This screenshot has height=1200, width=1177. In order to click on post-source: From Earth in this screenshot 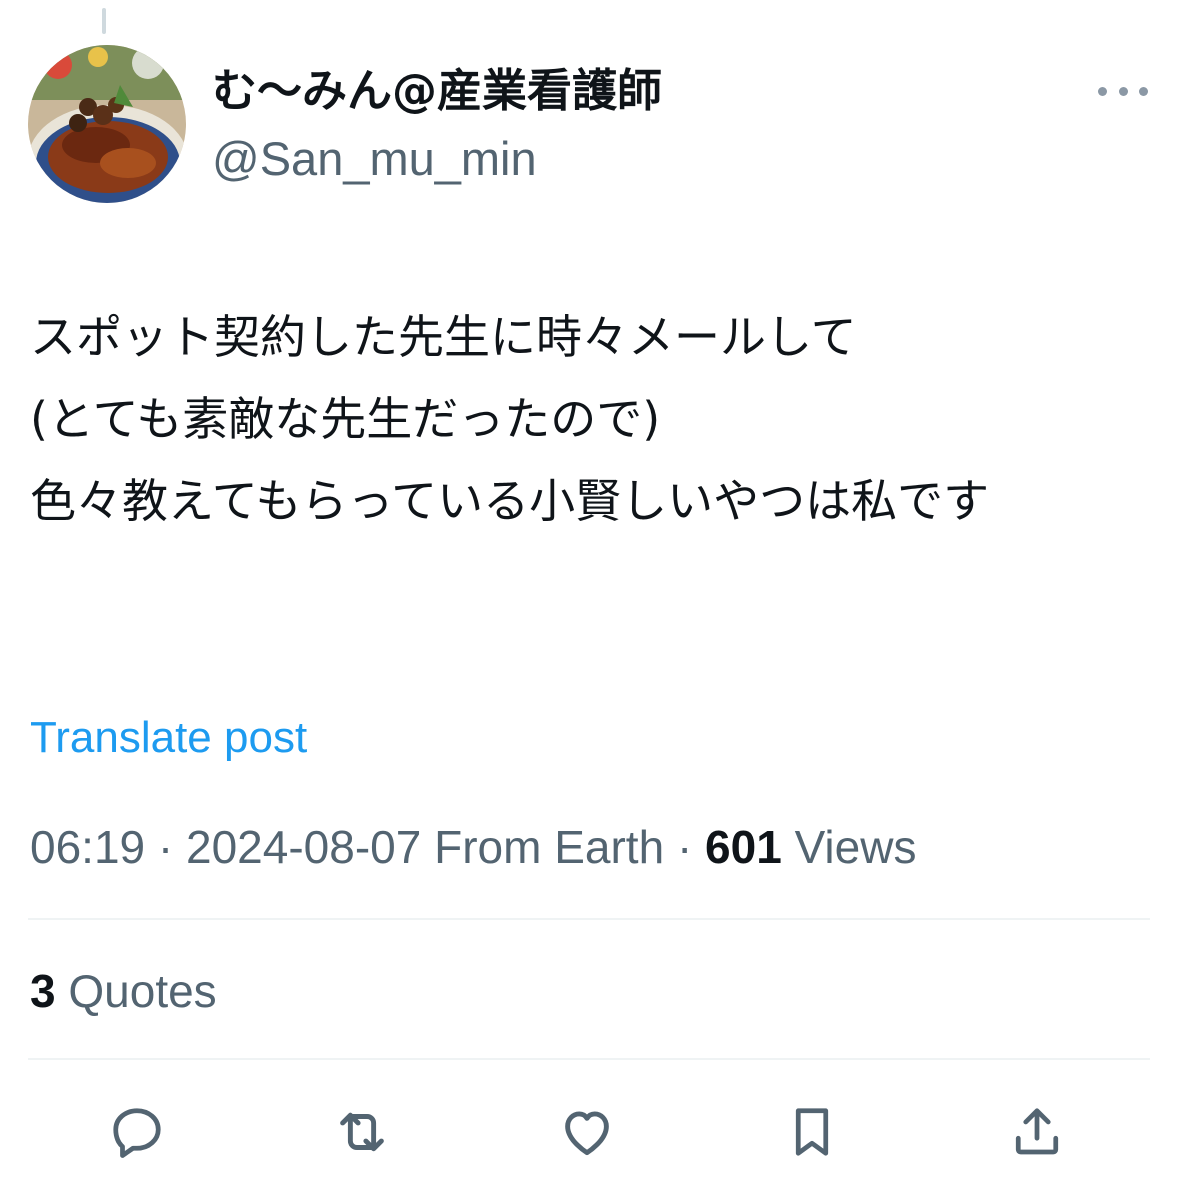, I will do `click(549, 847)`.